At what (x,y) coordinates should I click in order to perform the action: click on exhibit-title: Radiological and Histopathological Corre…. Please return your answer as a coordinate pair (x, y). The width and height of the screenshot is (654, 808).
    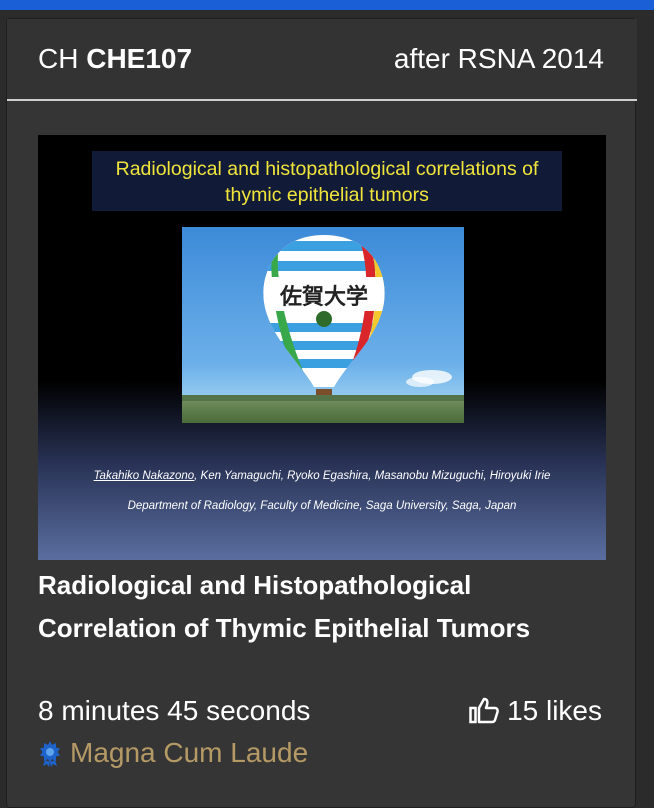
    Looking at the image, I should click on (318, 607).